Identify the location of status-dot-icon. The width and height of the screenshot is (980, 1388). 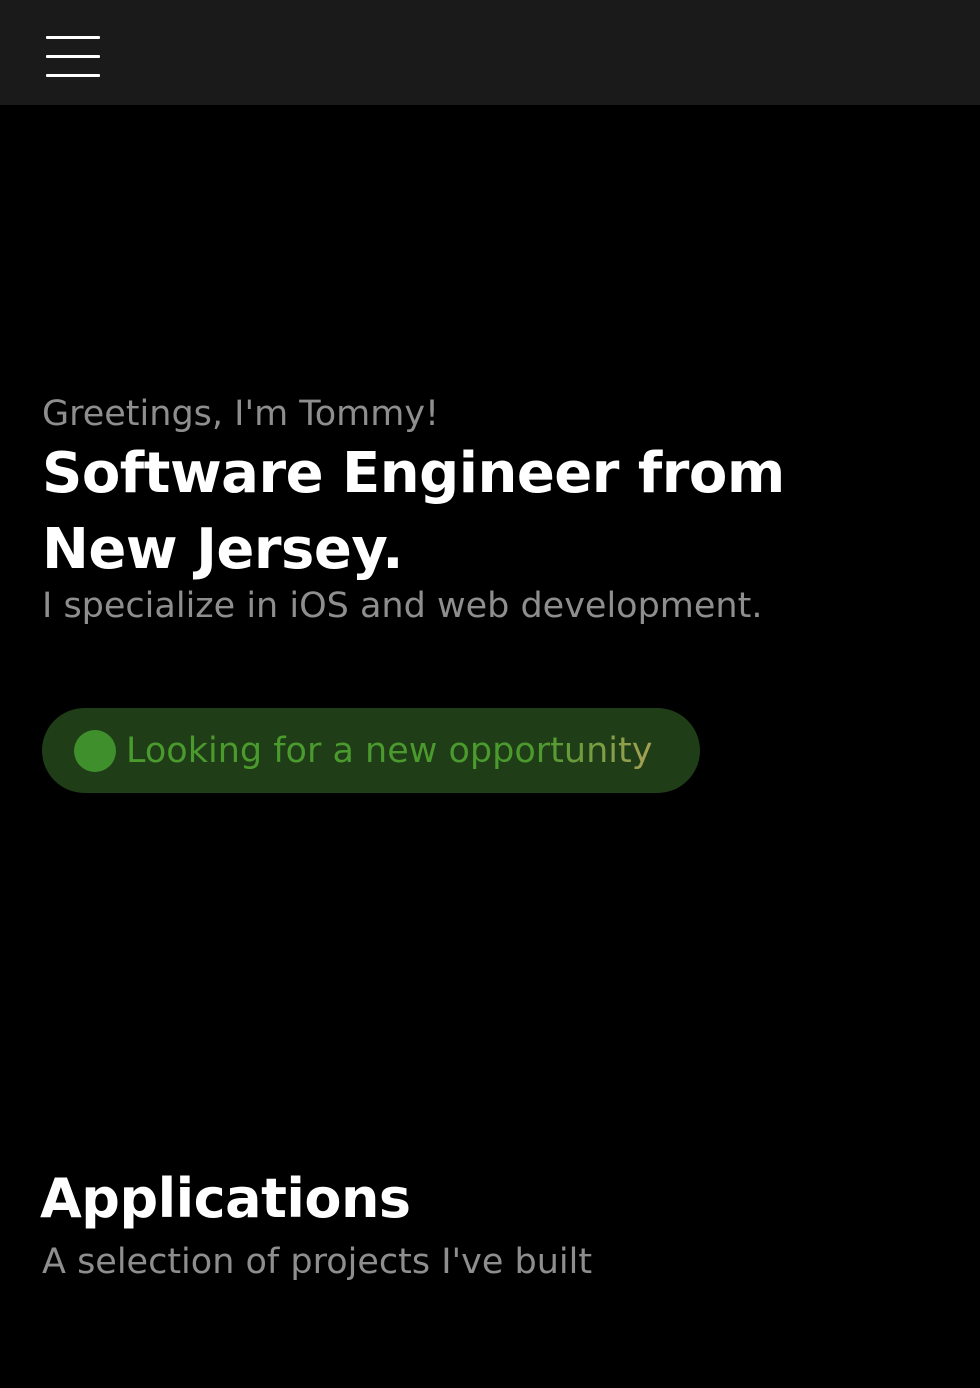
(95, 750).